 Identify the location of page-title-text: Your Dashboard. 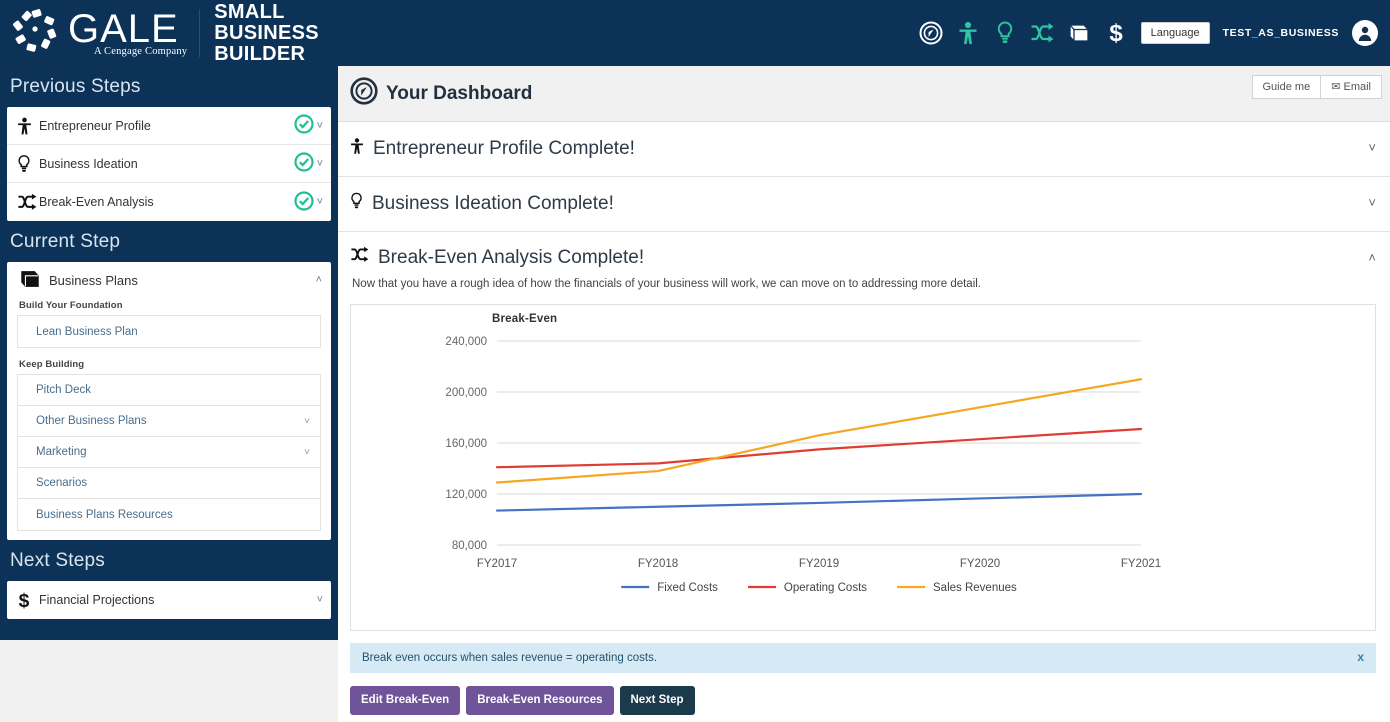
(459, 93).